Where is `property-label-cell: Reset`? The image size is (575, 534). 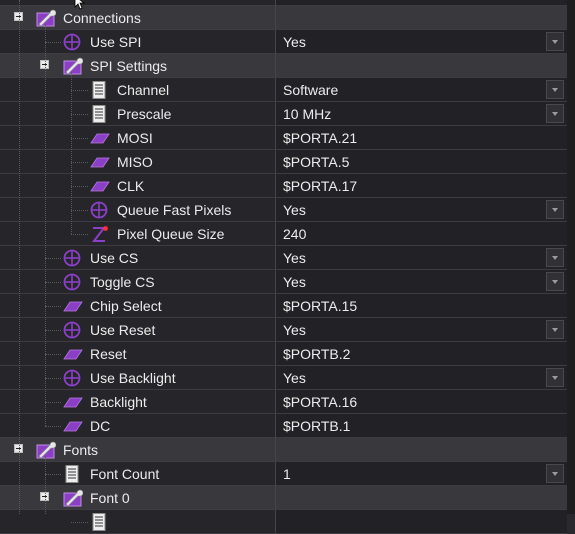
property-label-cell: Reset is located at coordinates (138, 354).